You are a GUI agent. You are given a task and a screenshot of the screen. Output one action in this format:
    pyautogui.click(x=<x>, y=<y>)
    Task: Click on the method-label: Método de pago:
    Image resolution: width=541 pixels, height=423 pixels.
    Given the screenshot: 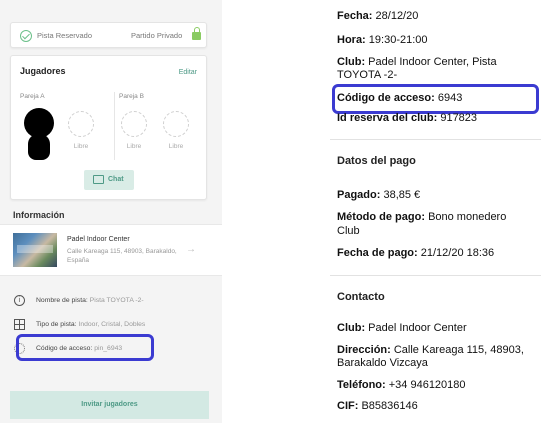 What is the action you would take?
    pyautogui.click(x=381, y=217)
    